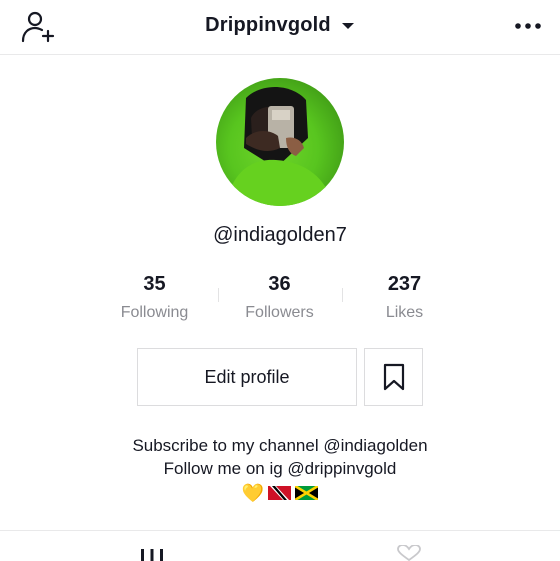 The width and height of the screenshot is (560, 561). What do you see at coordinates (280, 146) in the screenshot?
I see `avatar-photo` at bounding box center [280, 146].